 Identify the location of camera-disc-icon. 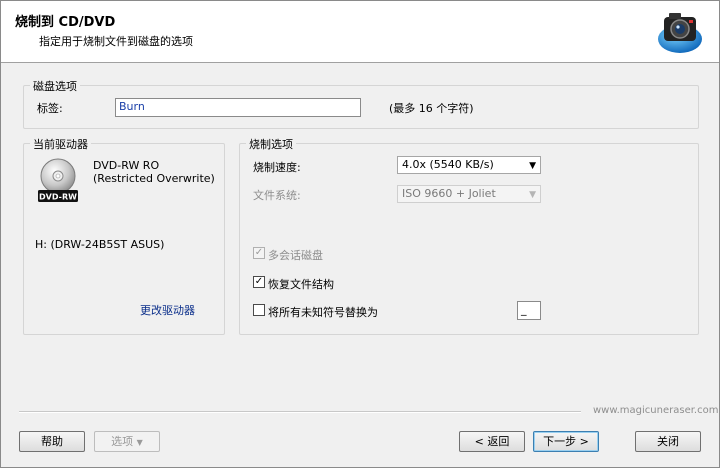
(680, 33).